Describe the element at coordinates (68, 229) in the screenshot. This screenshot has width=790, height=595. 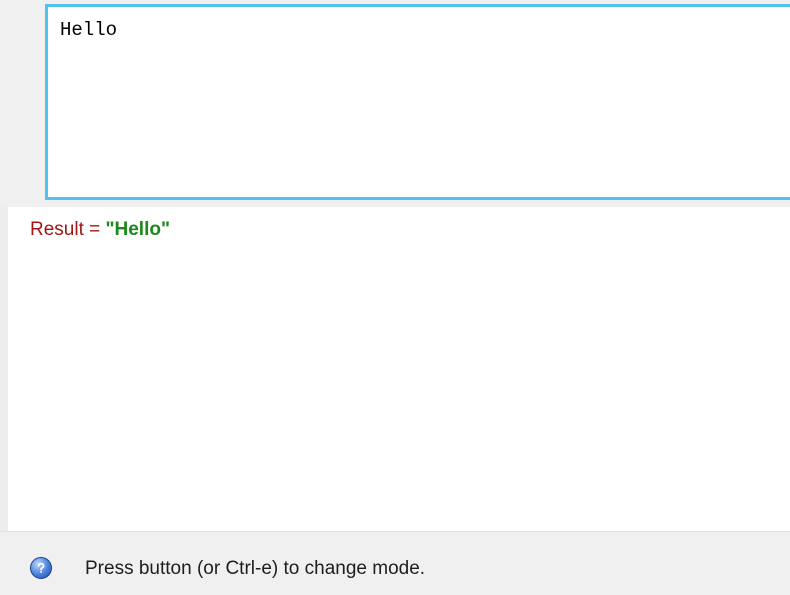
I see `result-label: Result =` at that location.